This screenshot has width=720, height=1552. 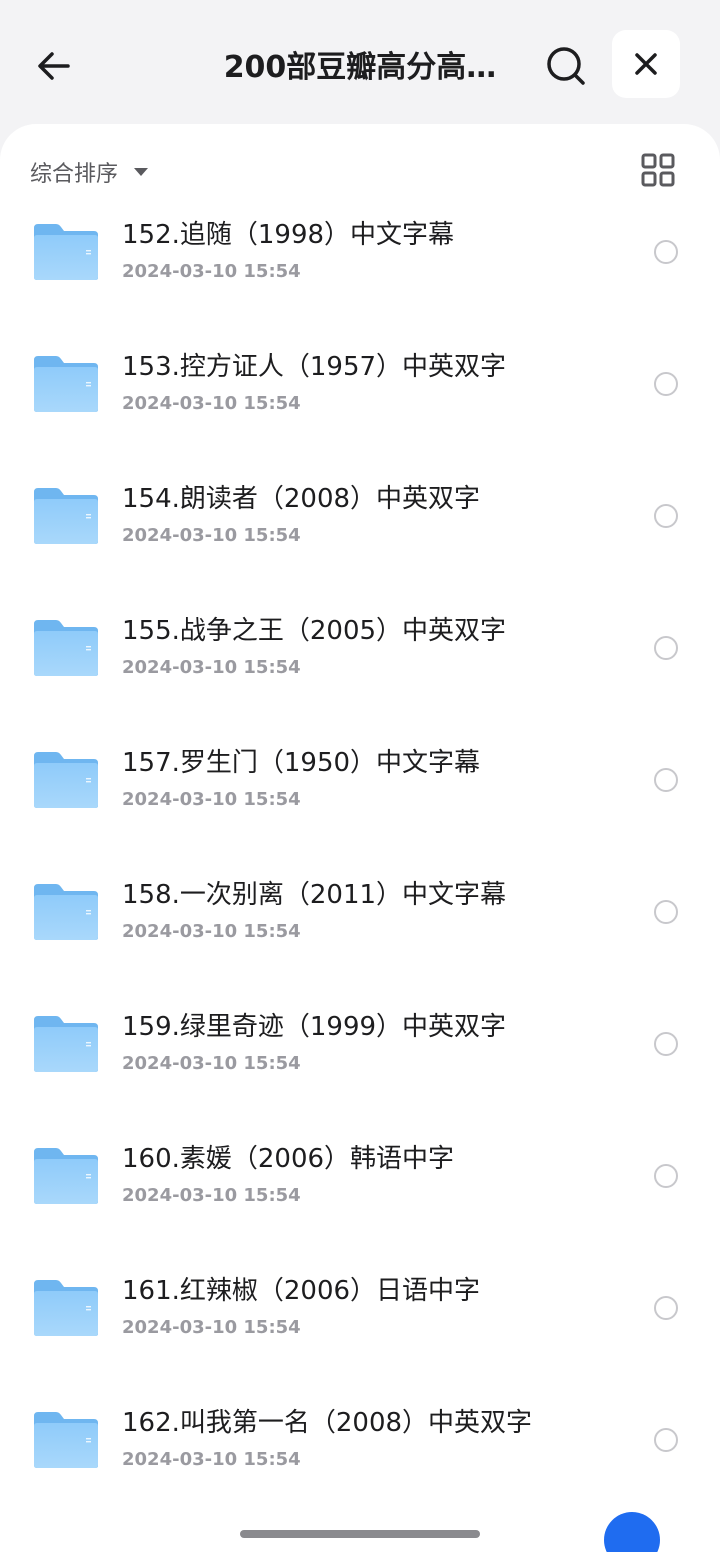 I want to click on file-name: 162.叫我第一名（2008）中英双字, so click(x=327, y=1423).